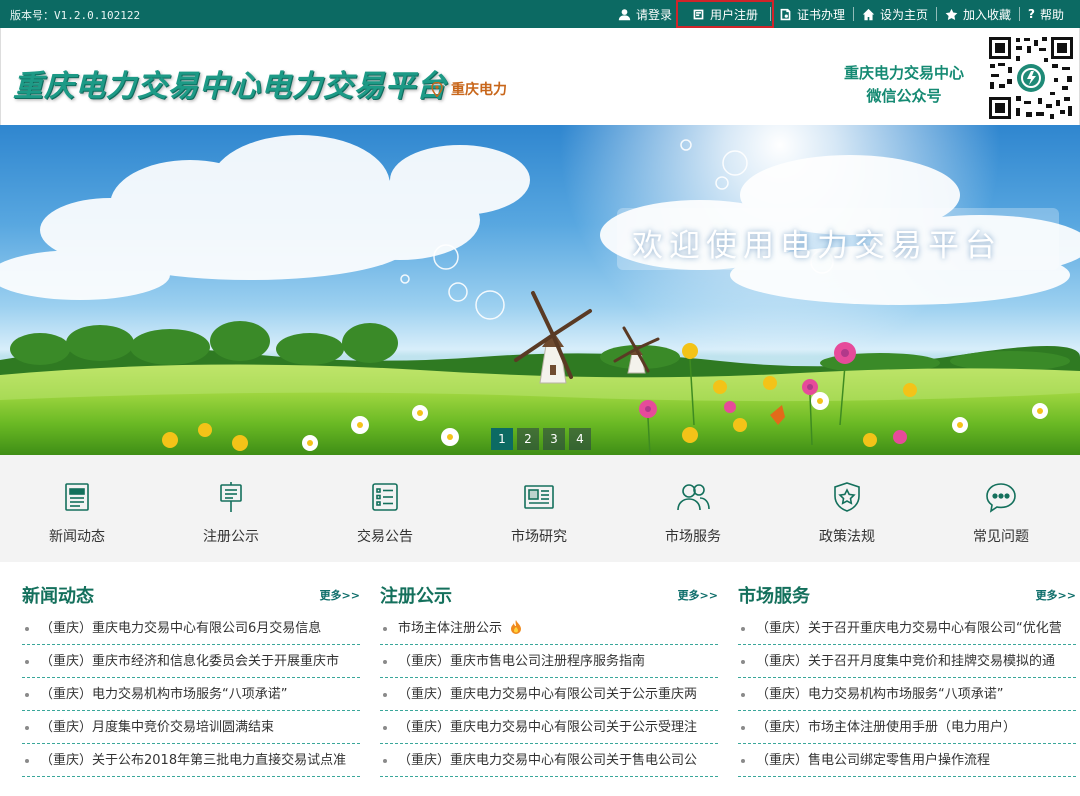 This screenshot has height=796, width=1080. I want to click on quicknav-research-label: 市场研究, so click(539, 537).